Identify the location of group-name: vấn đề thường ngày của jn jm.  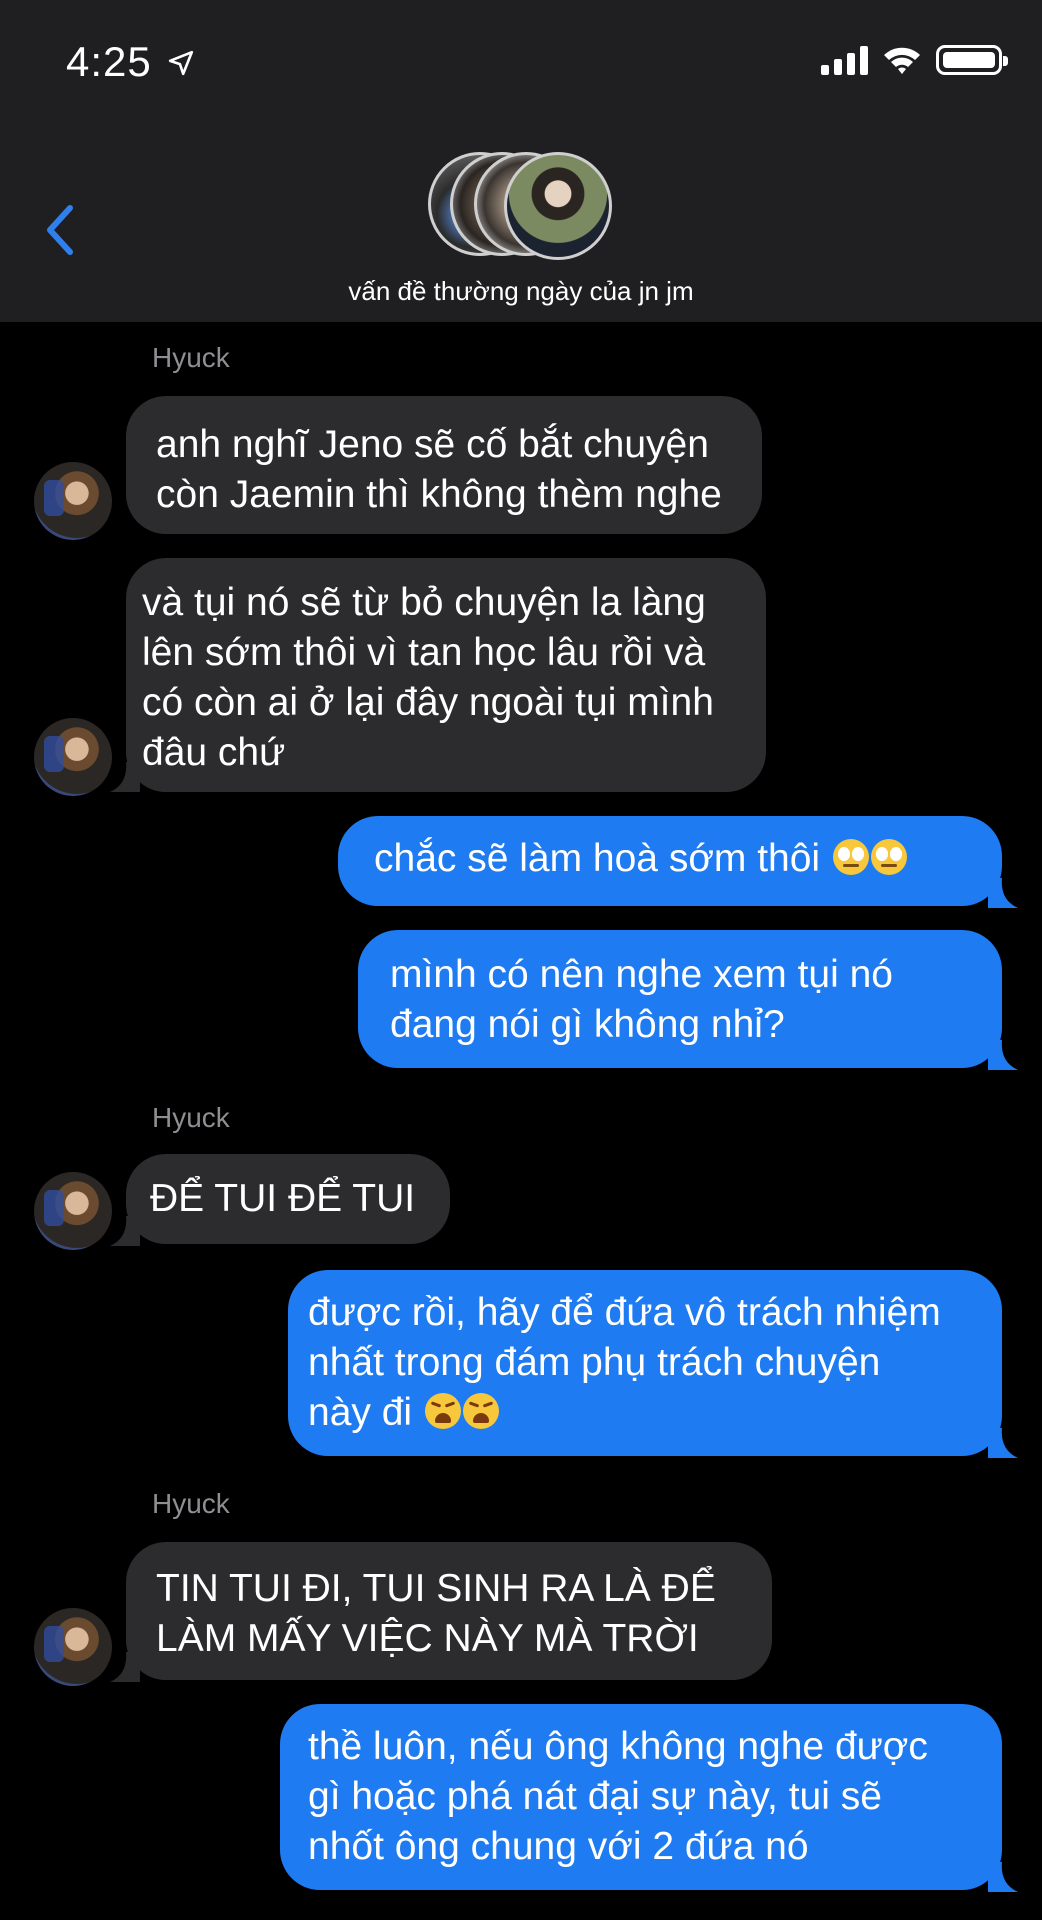
(521, 291).